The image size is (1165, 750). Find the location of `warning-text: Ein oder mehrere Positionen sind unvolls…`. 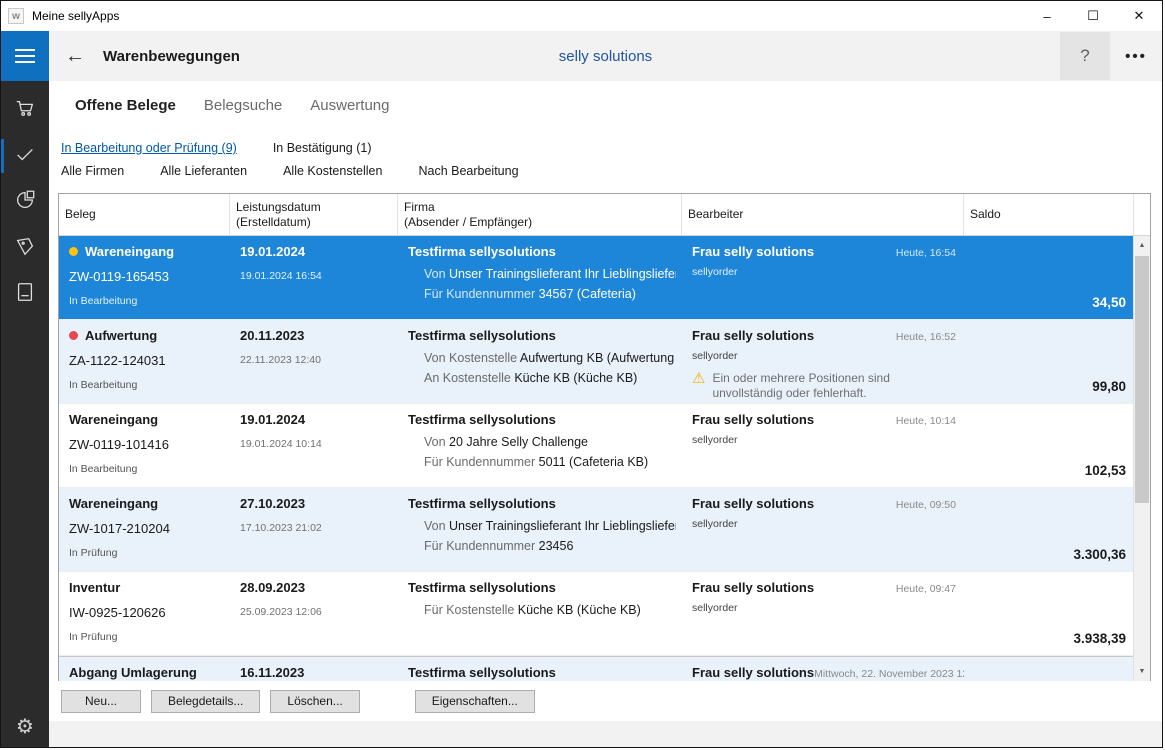

warning-text: Ein oder mehrere Positionen sind unvolls… is located at coordinates (801, 385).